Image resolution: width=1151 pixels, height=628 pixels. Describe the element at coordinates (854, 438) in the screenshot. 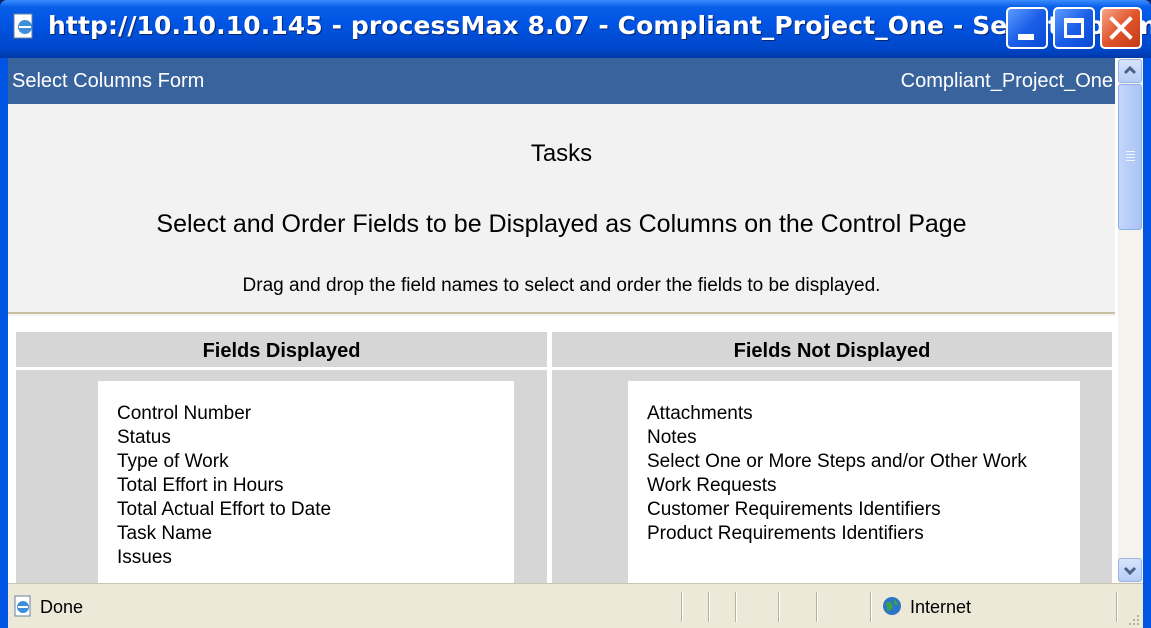

I see `list-item: Notes` at that location.